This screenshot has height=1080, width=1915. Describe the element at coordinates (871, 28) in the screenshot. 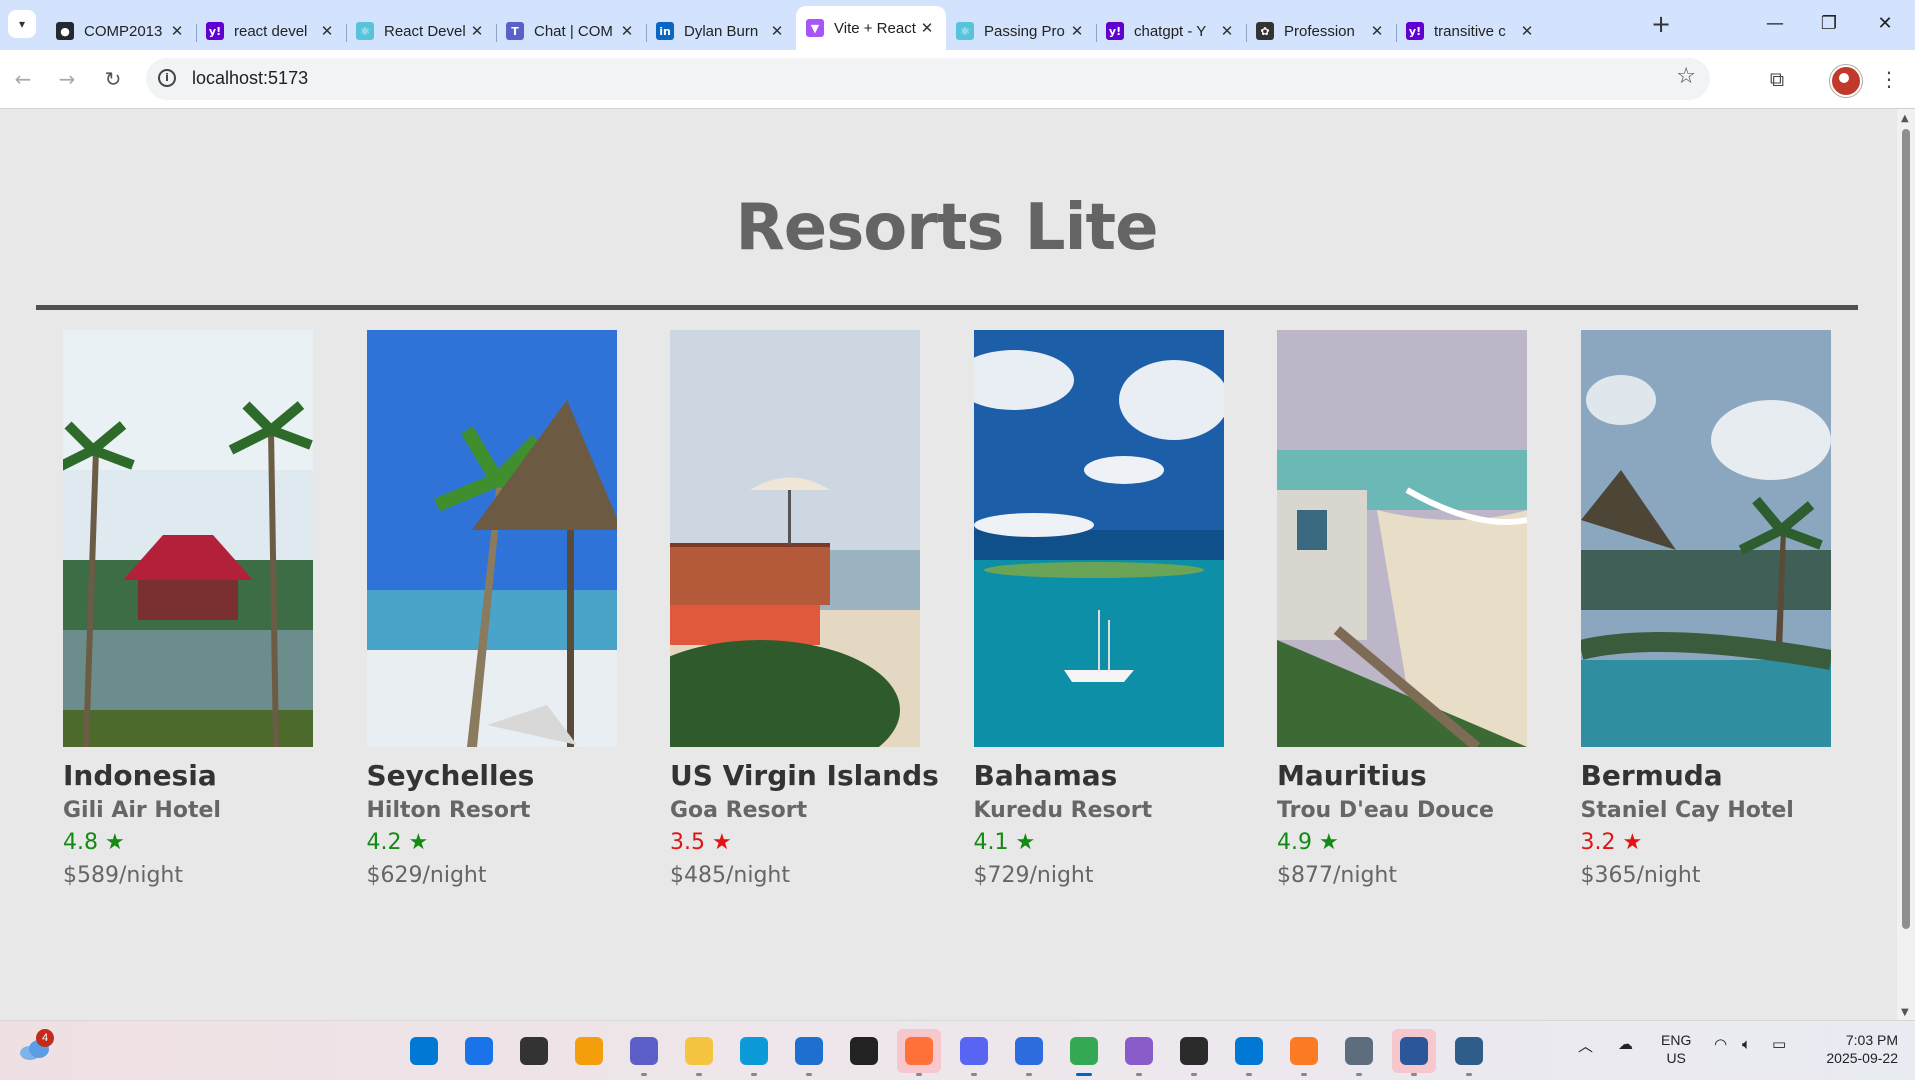

I see `browser-tab: ▼ Vite + React ✕` at that location.